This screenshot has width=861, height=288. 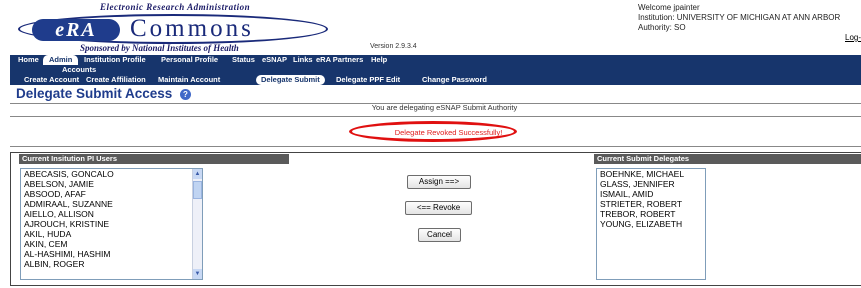 What do you see at coordinates (189, 60) in the screenshot?
I see `nav-personal-profile: Personal Profile` at bounding box center [189, 60].